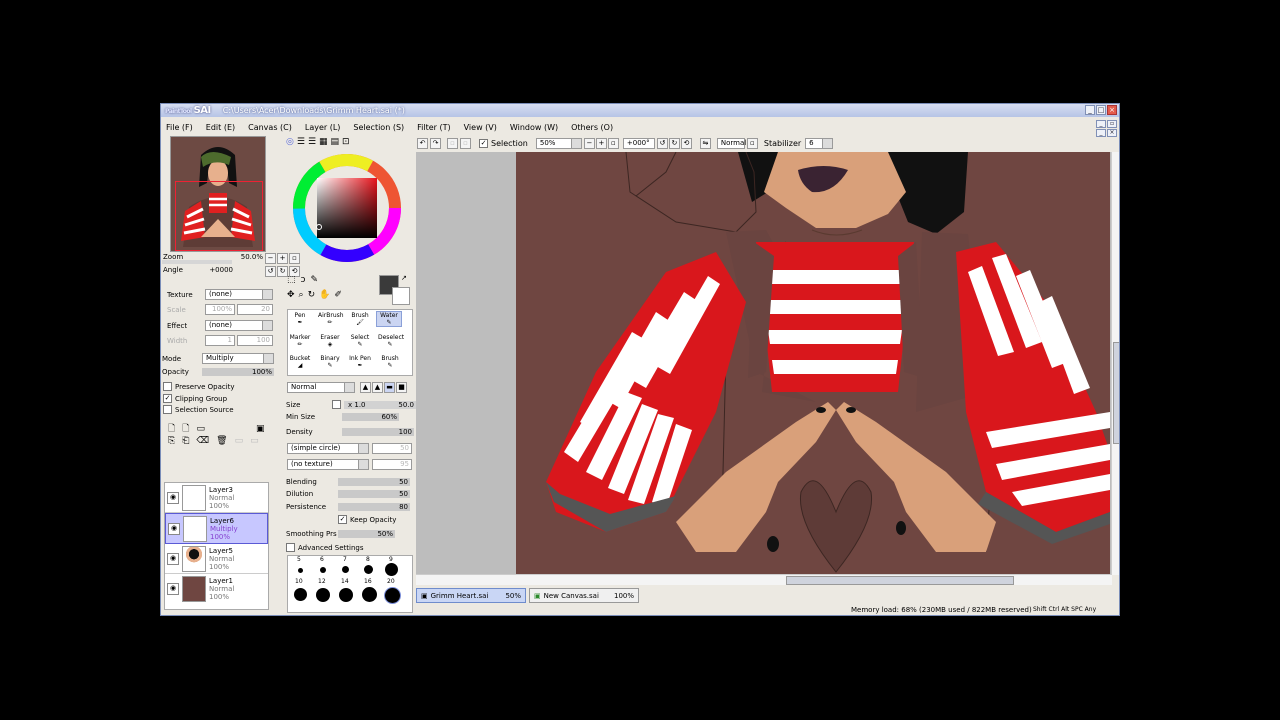 The height and width of the screenshot is (720, 1280). I want to click on layer-row: ◉ Layer3 Normal 100%, so click(216, 498).